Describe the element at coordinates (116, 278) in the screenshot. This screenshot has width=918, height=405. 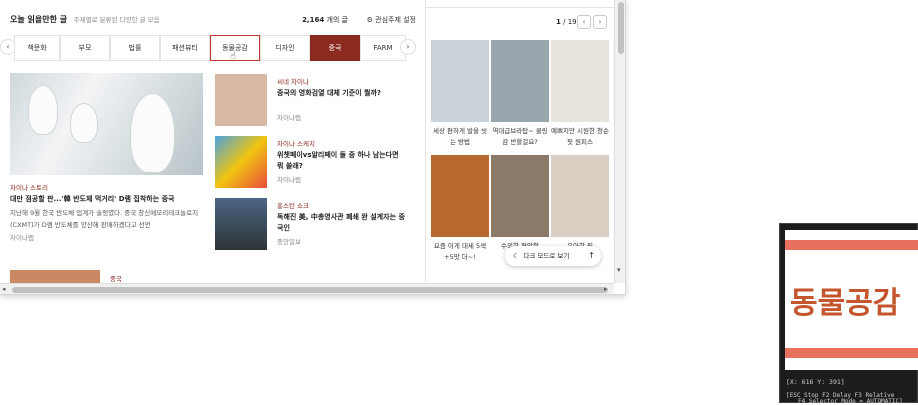
I see `bottom-story-category: 중국` at that location.